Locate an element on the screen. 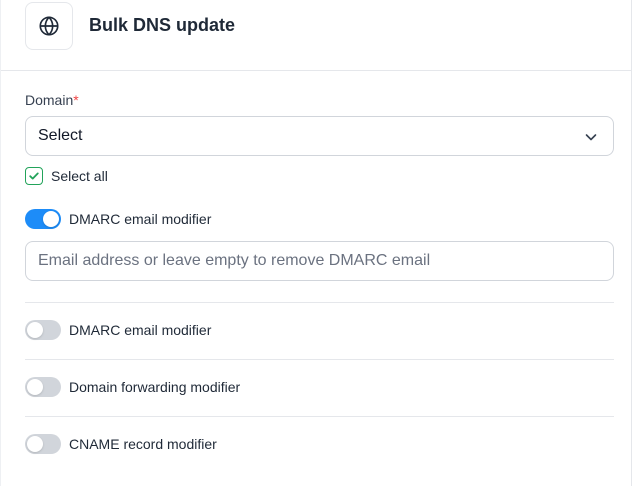  dmarc-email-toggle-label: DMARC email modifier is located at coordinates (140, 219).